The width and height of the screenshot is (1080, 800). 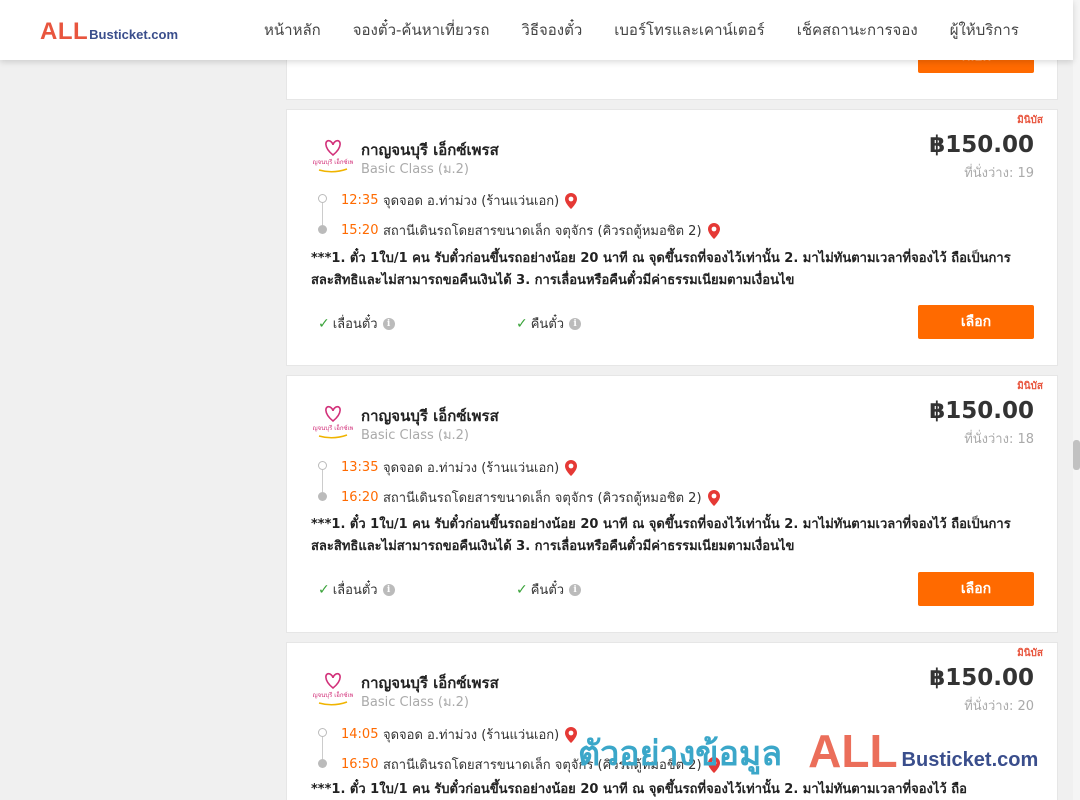 I want to click on site-logo: ALL Busticket.com, so click(x=109, y=31).